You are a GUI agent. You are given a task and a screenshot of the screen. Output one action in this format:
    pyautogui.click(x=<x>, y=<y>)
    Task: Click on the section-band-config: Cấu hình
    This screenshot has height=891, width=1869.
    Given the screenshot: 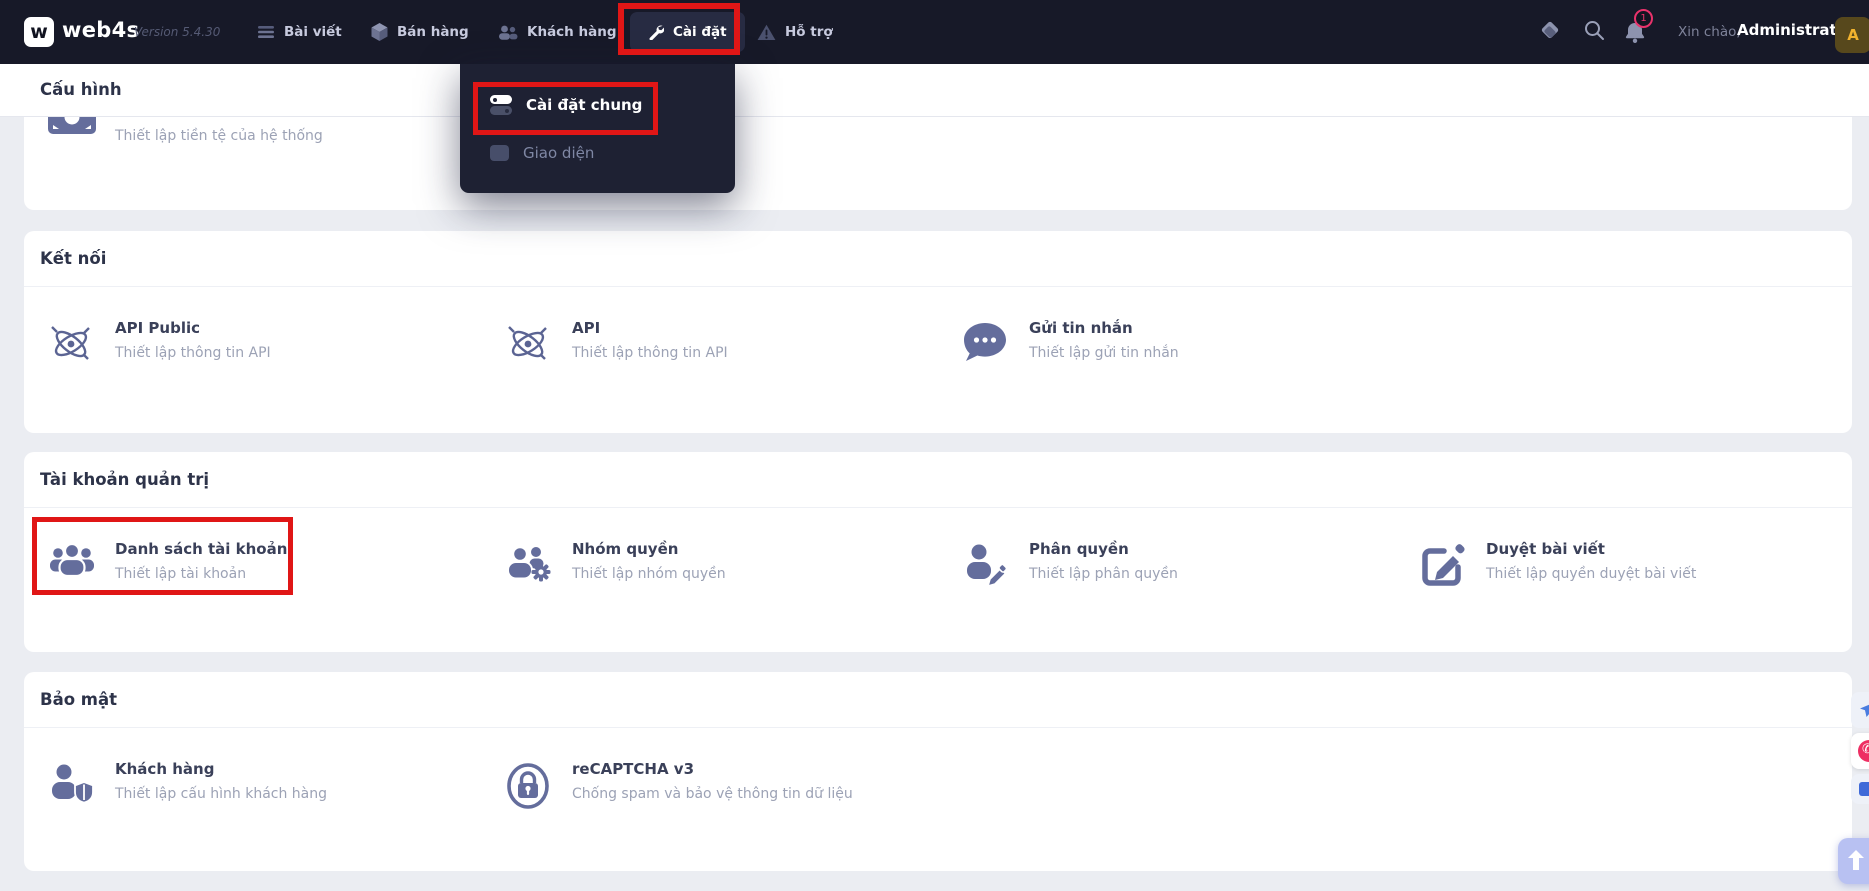 What is the action you would take?
    pyautogui.click(x=934, y=90)
    